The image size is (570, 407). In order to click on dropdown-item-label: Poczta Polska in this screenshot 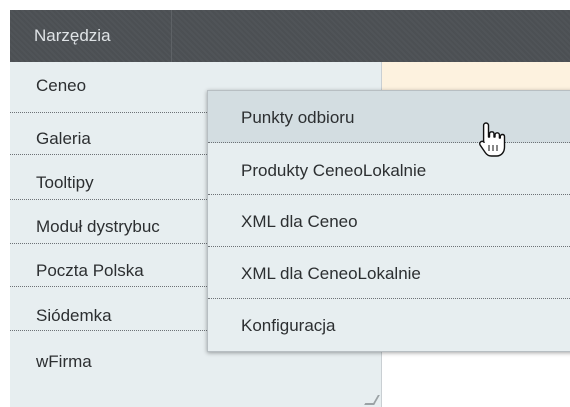, I will do `click(90, 270)`.